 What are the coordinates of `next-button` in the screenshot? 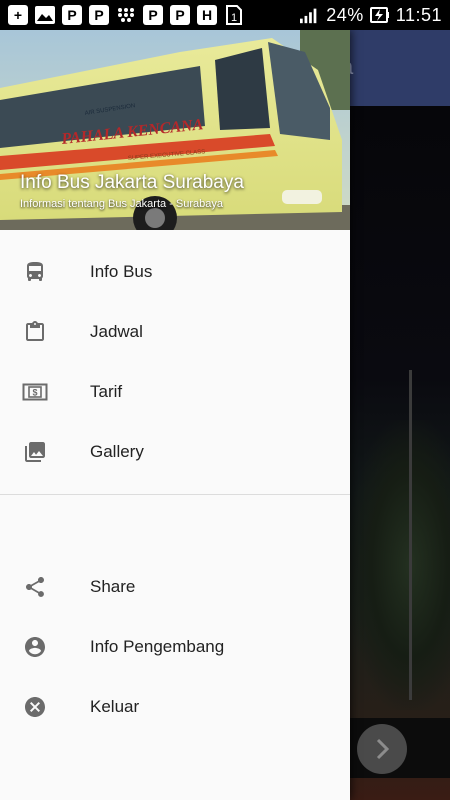 It's located at (382, 749).